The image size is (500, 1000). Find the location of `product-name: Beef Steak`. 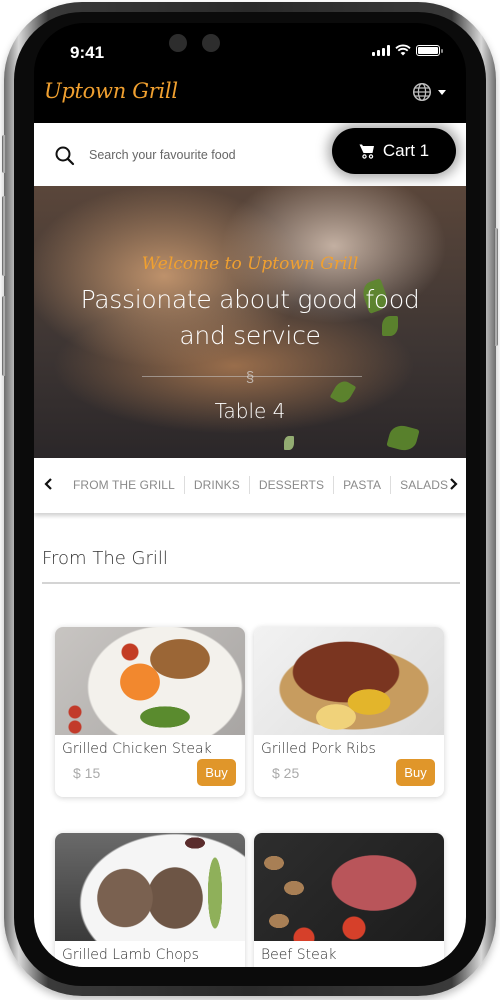

product-name: Beef Steak is located at coordinates (299, 955).